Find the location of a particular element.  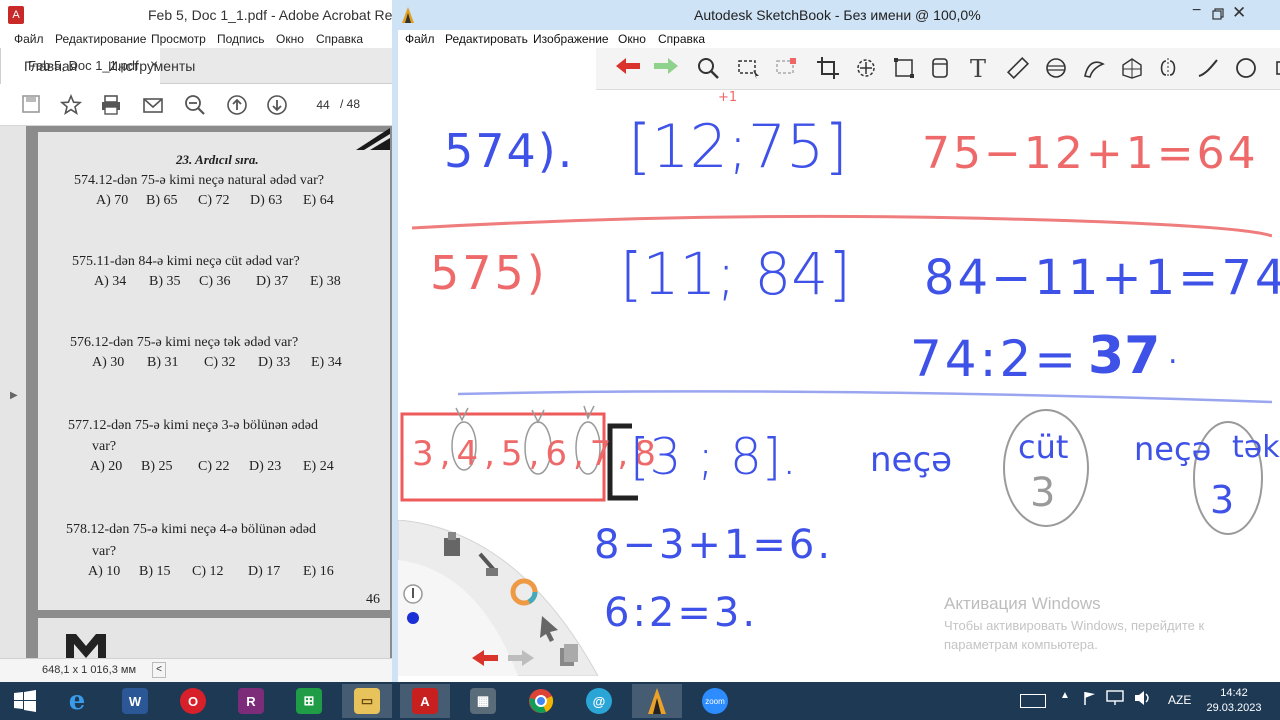

brush-size-icon is located at coordinates (413, 594).